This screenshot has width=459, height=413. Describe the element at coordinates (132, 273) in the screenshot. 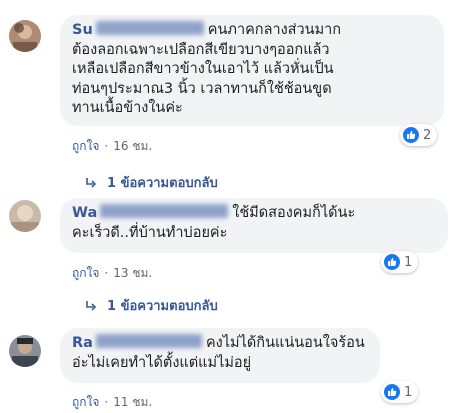

I see `comment-time: 13 ชม.` at that location.